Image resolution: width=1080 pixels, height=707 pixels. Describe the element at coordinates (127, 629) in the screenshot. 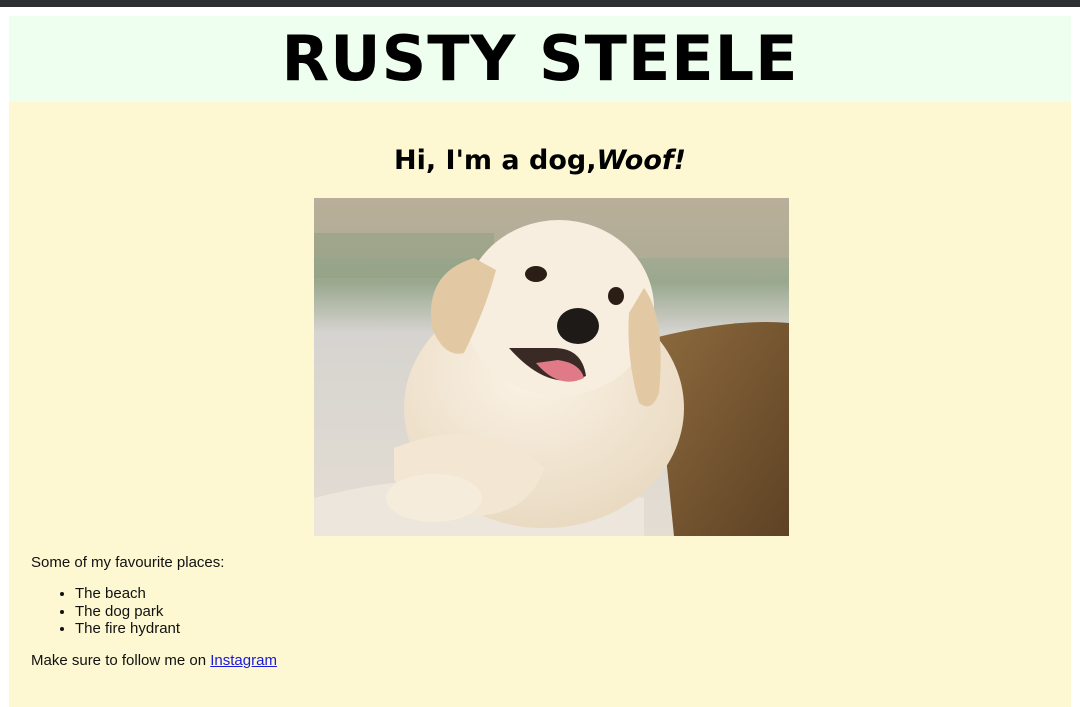

I see `list-item: The fire hydrant` at that location.